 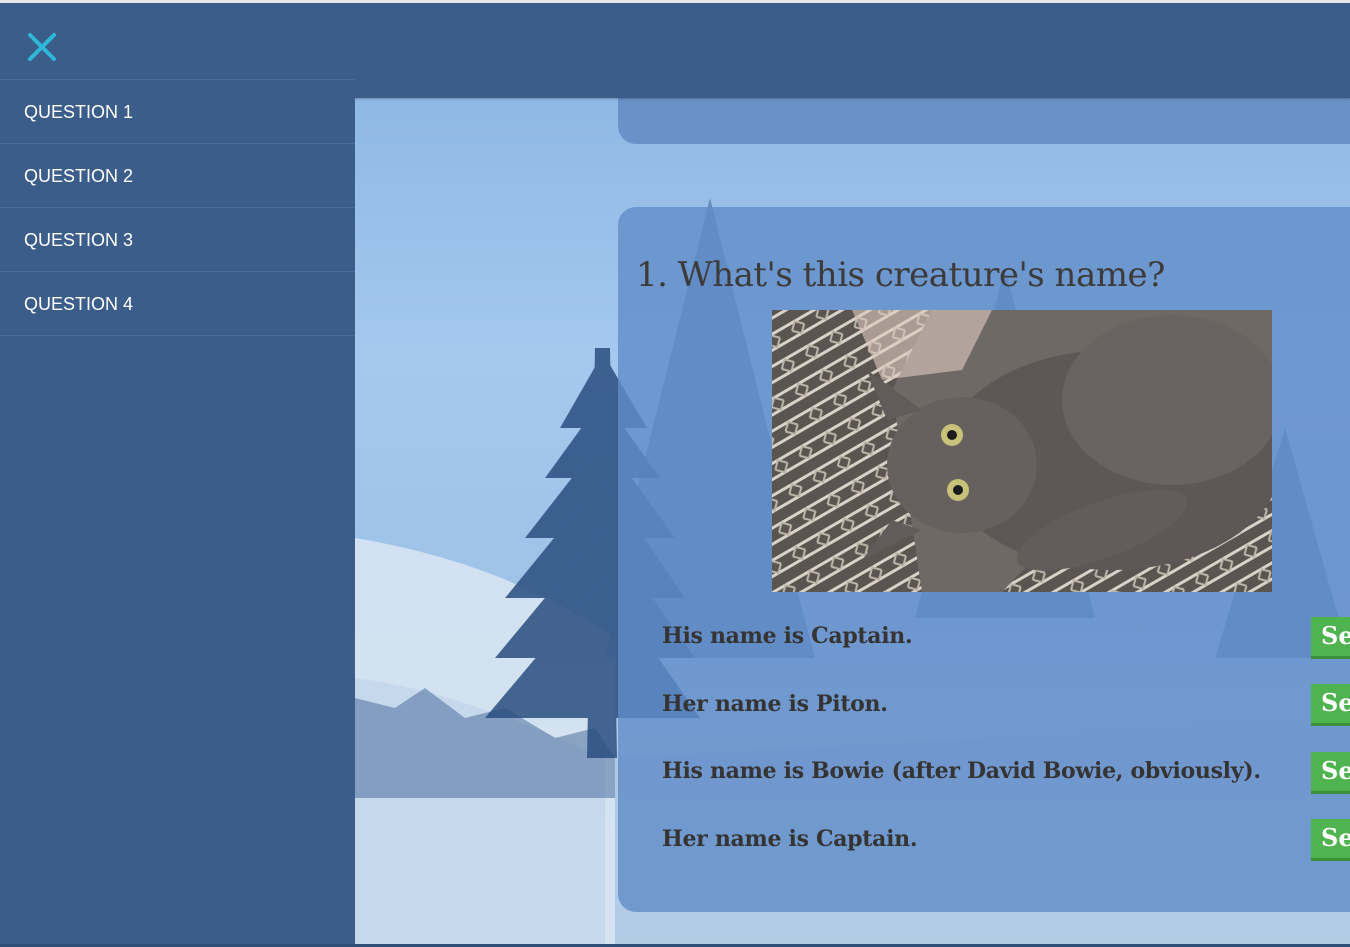 What do you see at coordinates (1330, 705) in the screenshot?
I see `select-button-2: Select` at bounding box center [1330, 705].